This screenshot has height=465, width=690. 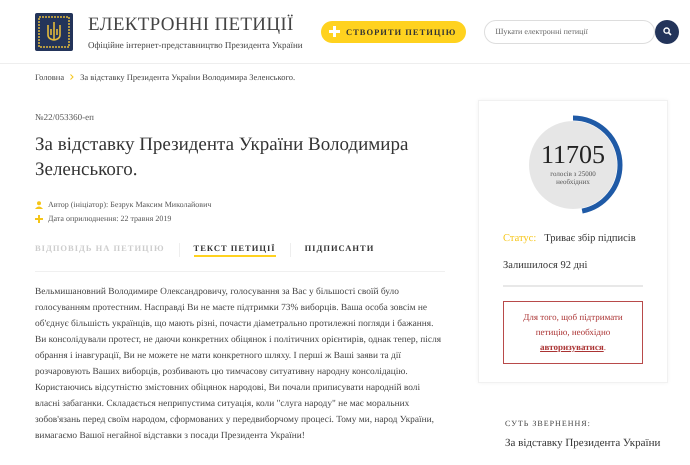 What do you see at coordinates (570, 32) in the screenshot?
I see `search-field: Шукати електронні петиції` at bounding box center [570, 32].